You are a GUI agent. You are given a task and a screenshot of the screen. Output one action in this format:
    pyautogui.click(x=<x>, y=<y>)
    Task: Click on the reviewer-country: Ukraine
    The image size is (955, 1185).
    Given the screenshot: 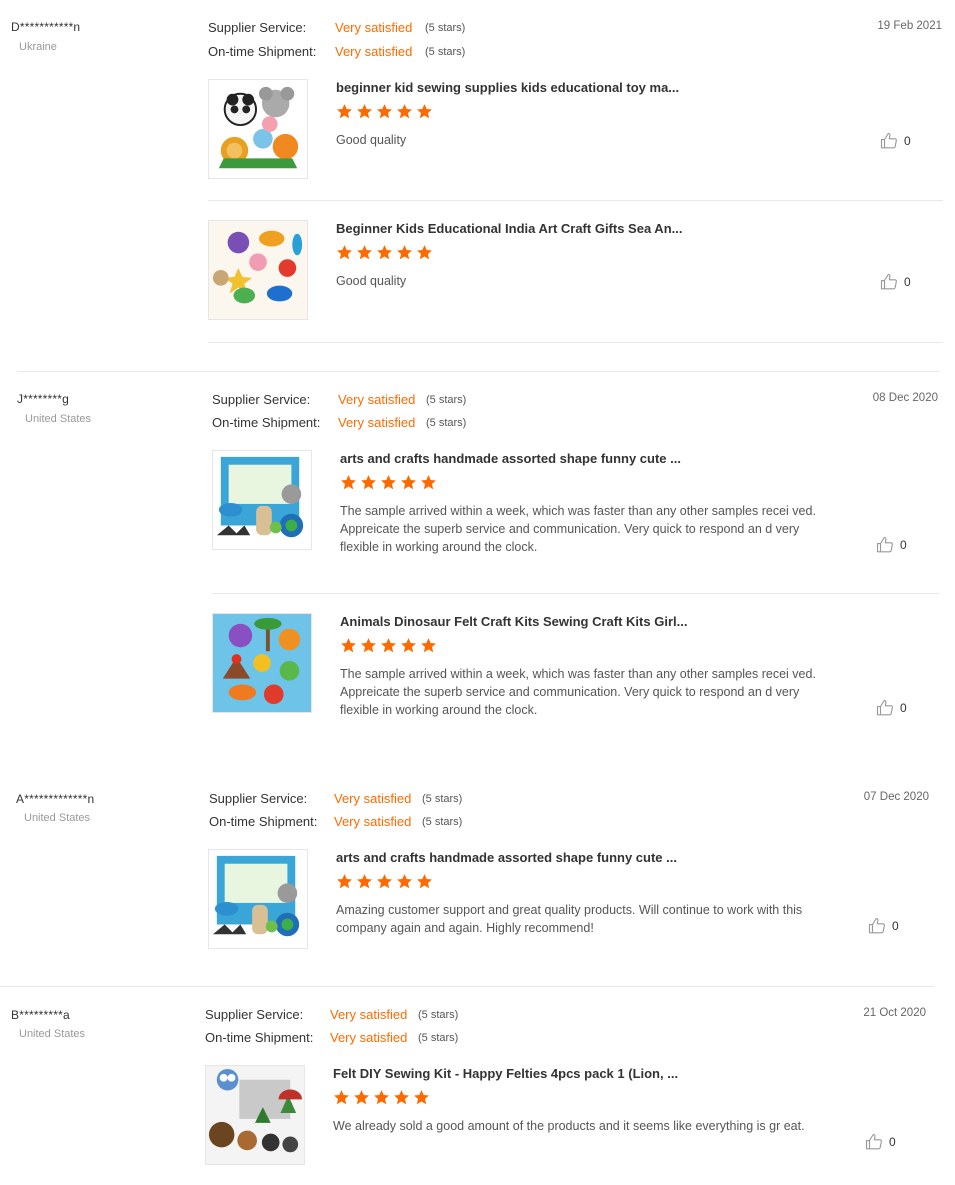 What is the action you would take?
    pyautogui.click(x=38, y=47)
    